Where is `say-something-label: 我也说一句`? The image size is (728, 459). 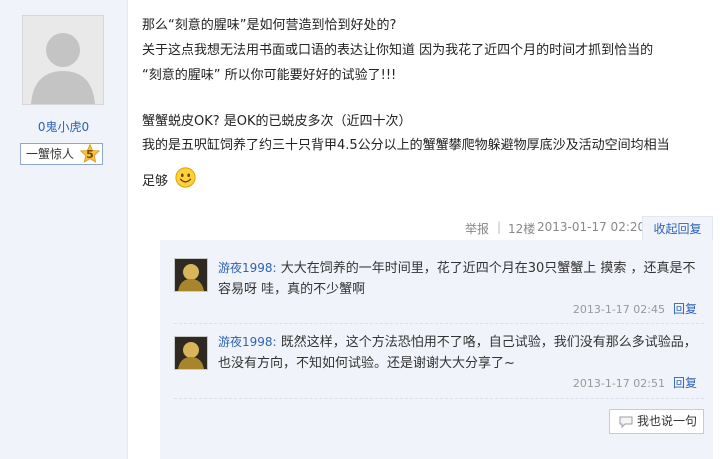 say-something-label: 我也说一句 is located at coordinates (667, 421).